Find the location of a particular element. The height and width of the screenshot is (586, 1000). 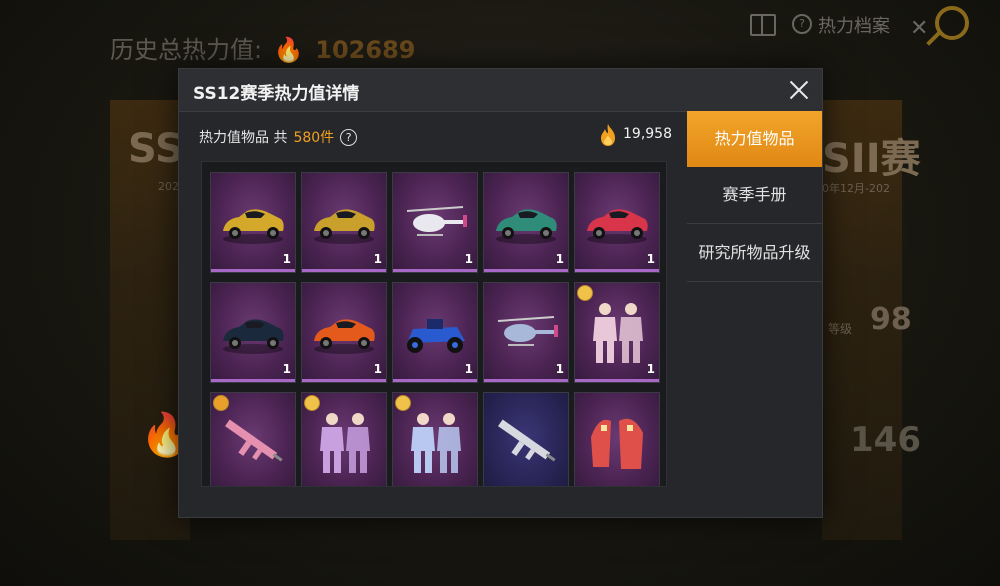

item-card-orange-sports-car: 1 is located at coordinates (344, 332).